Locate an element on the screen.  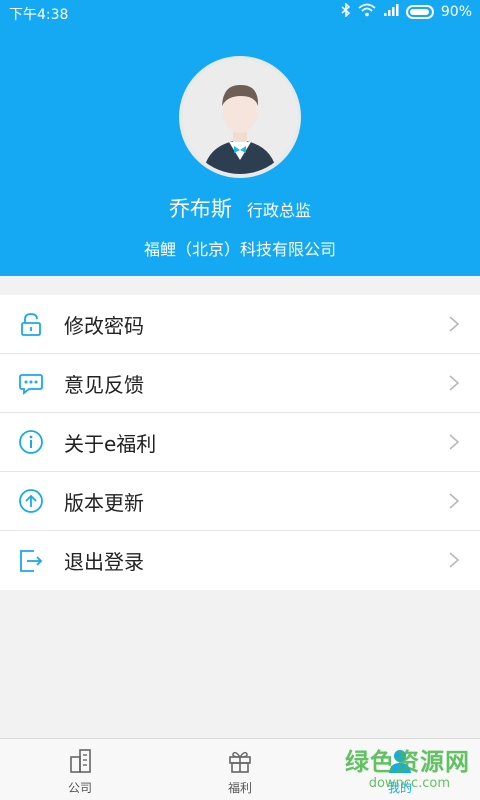
menu-item-about: 关于e福利 is located at coordinates (240, 442).